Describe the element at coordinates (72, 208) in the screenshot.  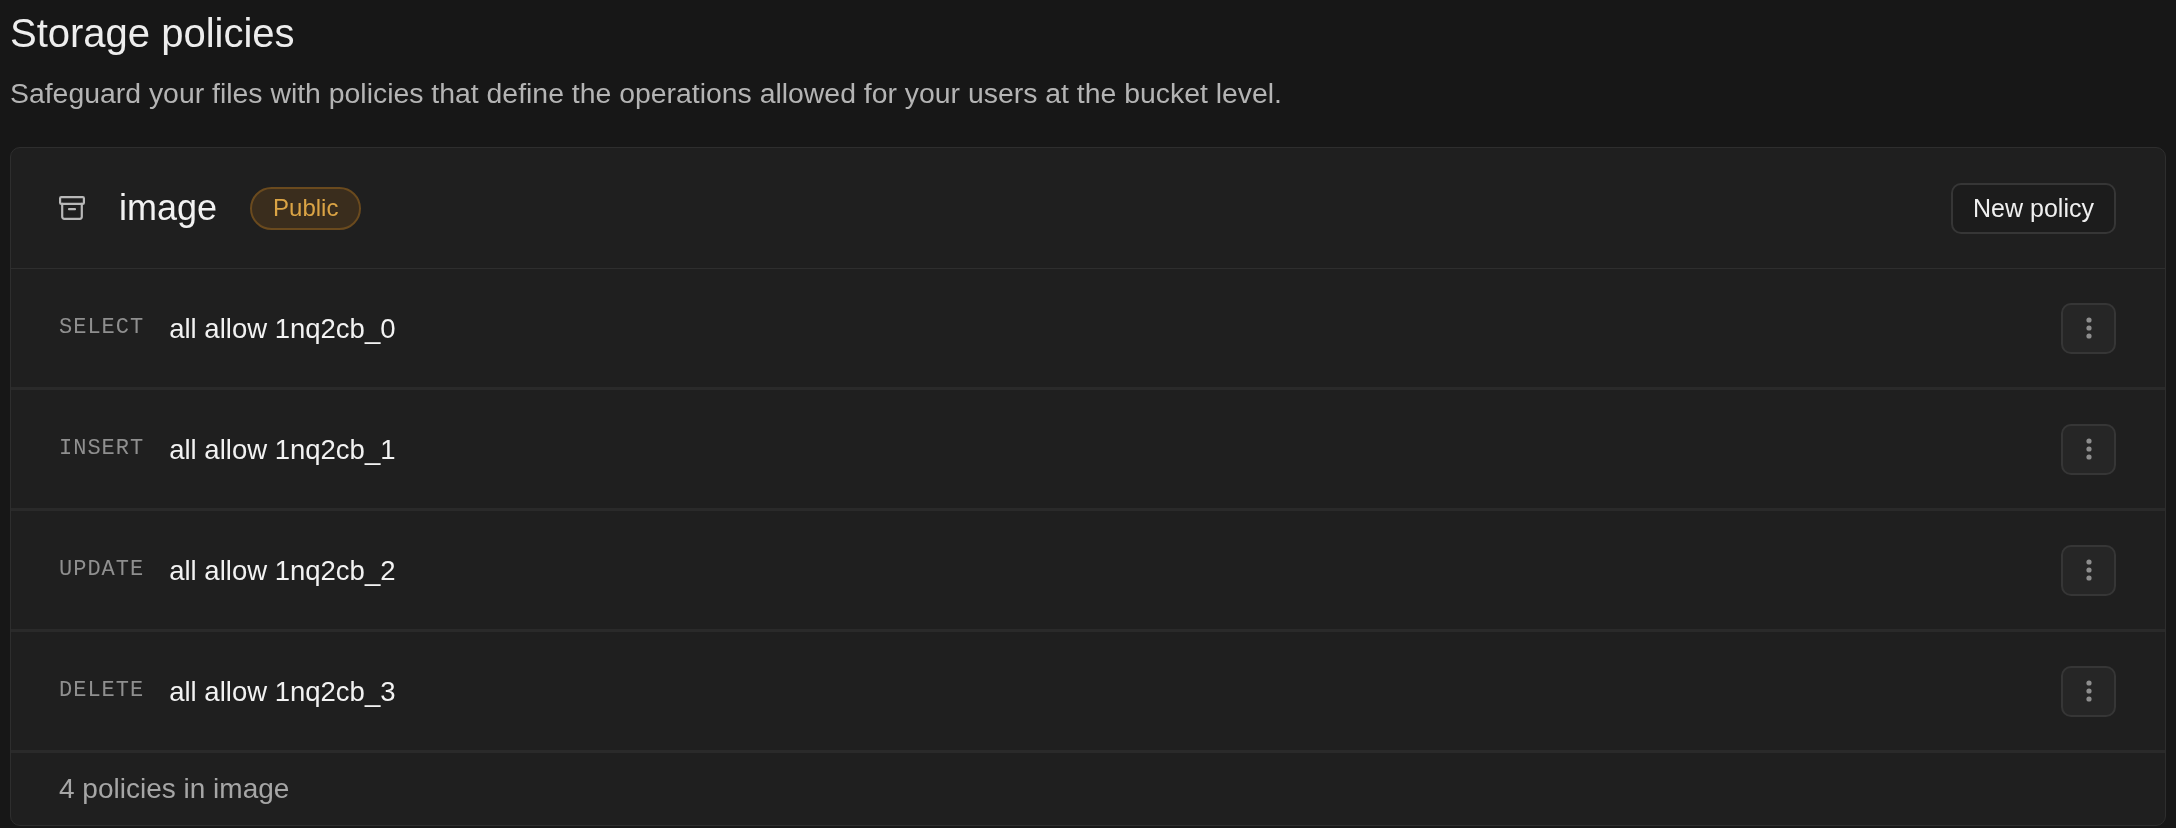
I see `archive-icon` at that location.